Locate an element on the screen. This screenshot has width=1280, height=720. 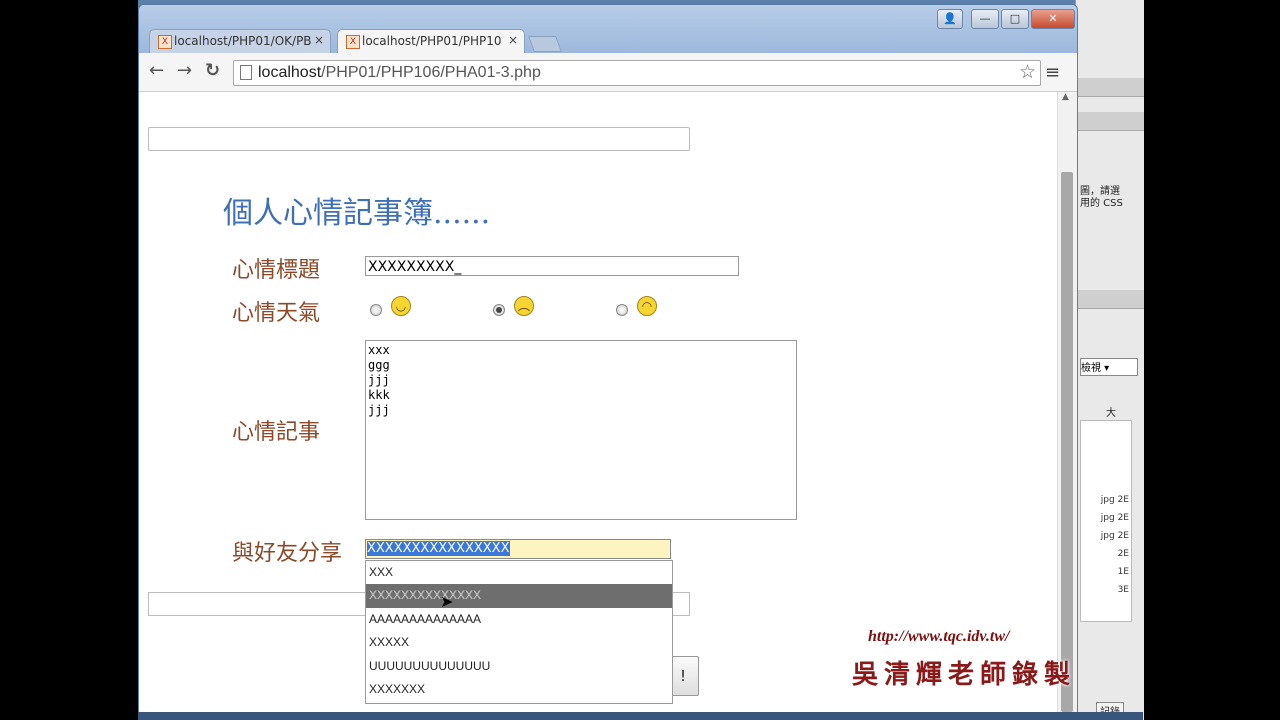
file-list: jpg 2E jpg 2E jpg 2E 2E 1E 3E is located at coordinates (1106, 521).